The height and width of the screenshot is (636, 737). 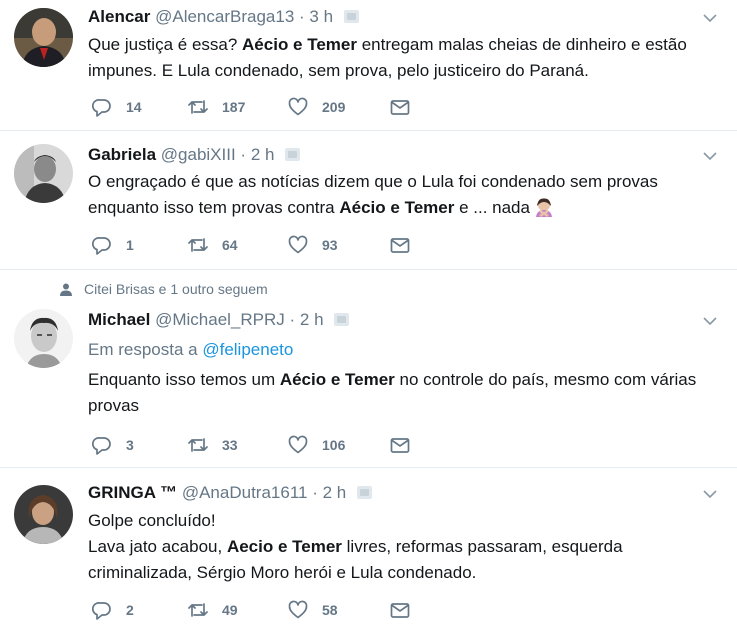 I want to click on tweet-header: Michael @Michael_RPRJ · 2 h, so click(x=219, y=320).